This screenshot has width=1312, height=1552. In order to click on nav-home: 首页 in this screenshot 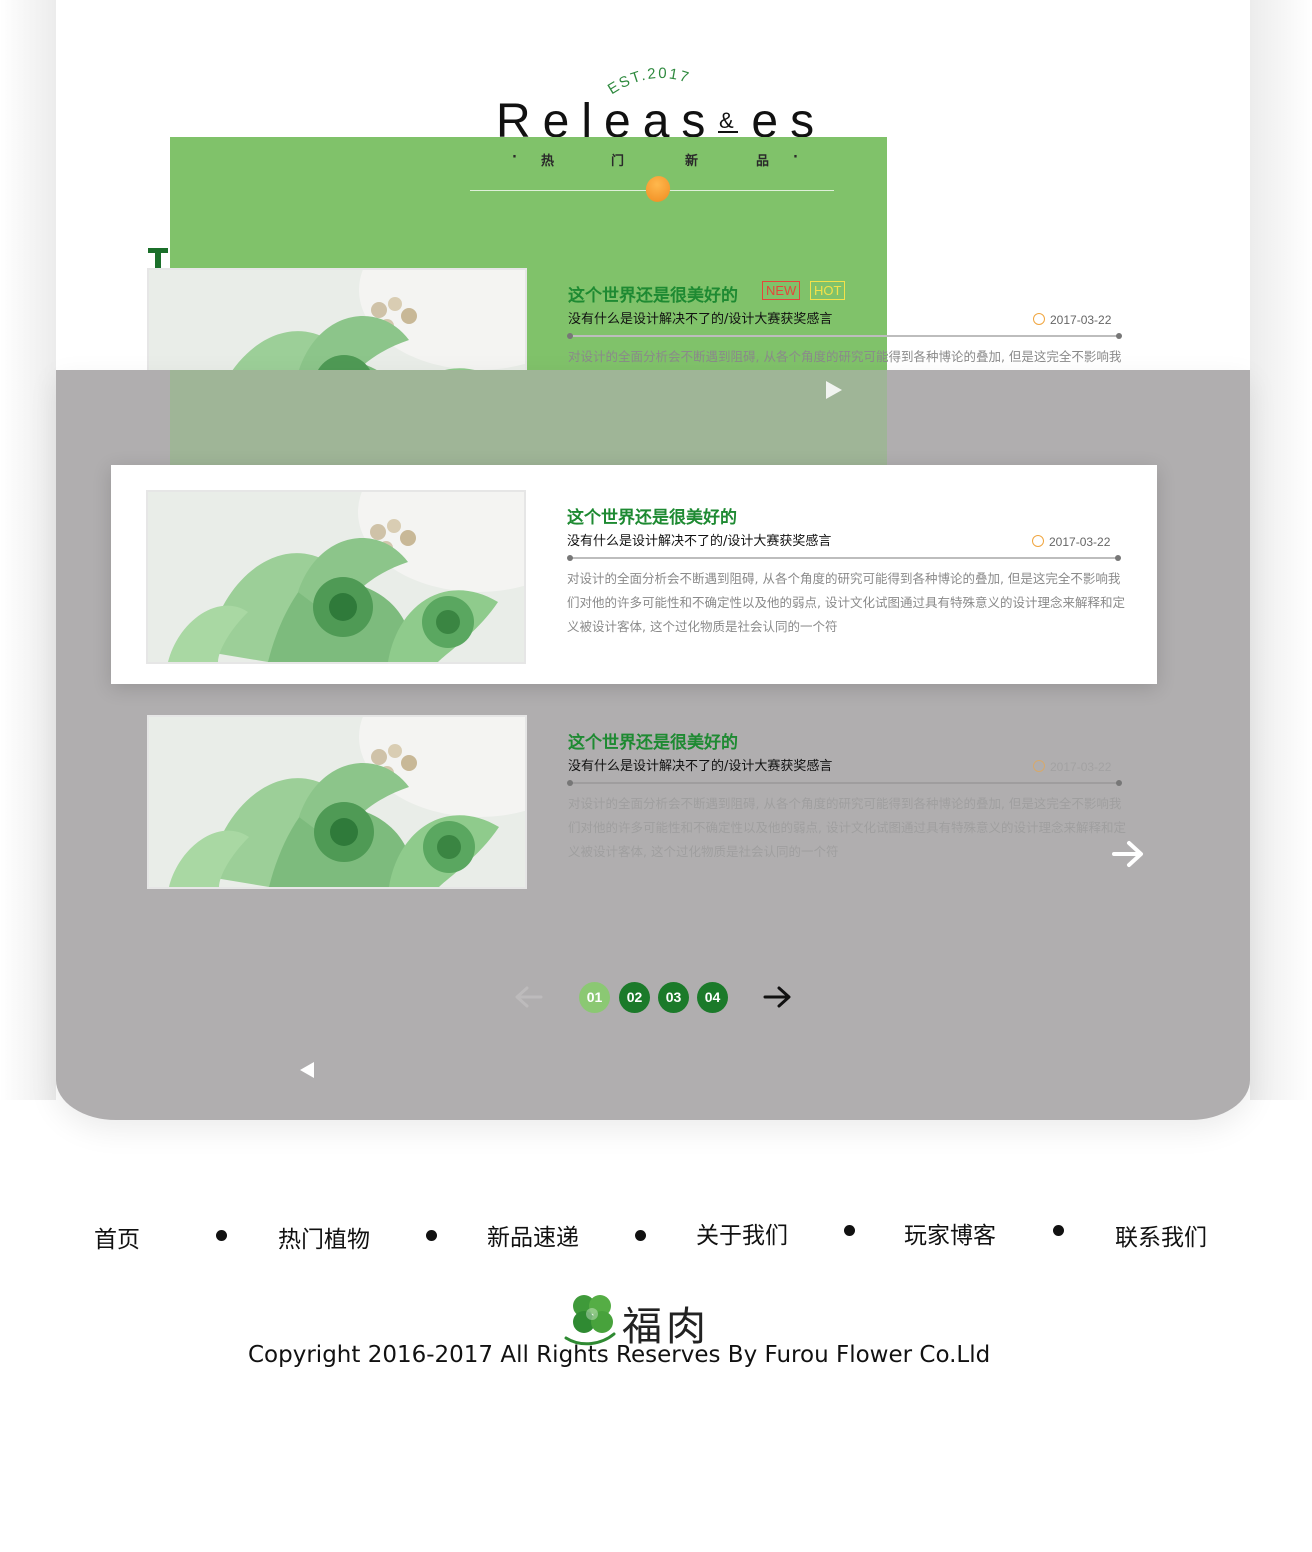, I will do `click(117, 1237)`.